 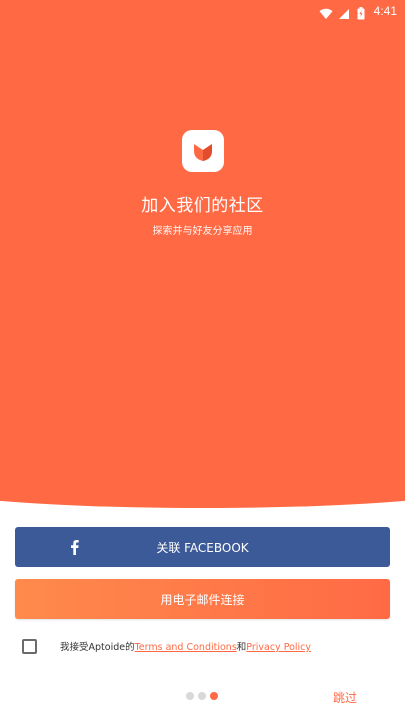 I want to click on terms-conjunction: 和, so click(x=241, y=647).